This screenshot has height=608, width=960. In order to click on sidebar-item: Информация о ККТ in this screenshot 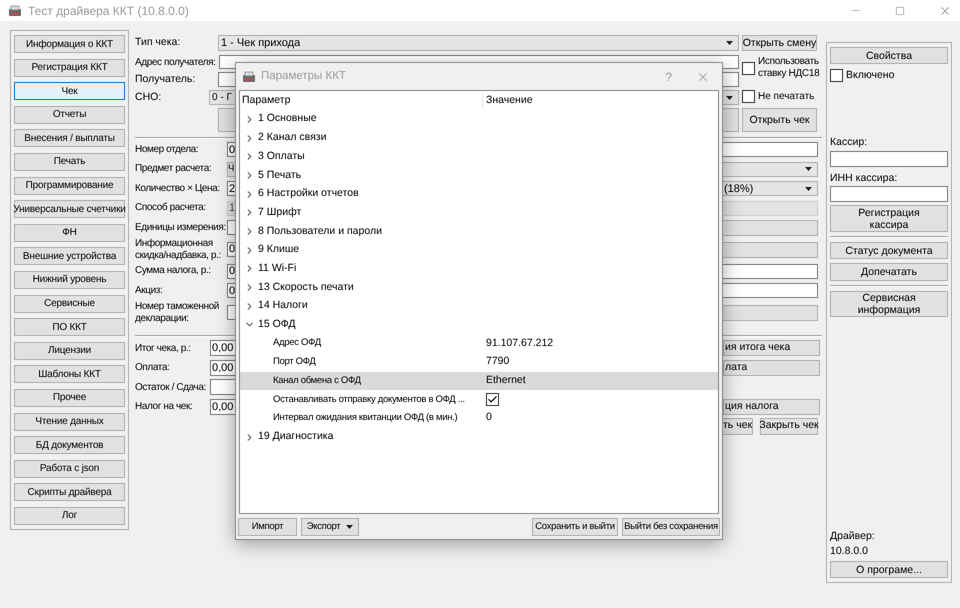, I will do `click(69, 44)`.